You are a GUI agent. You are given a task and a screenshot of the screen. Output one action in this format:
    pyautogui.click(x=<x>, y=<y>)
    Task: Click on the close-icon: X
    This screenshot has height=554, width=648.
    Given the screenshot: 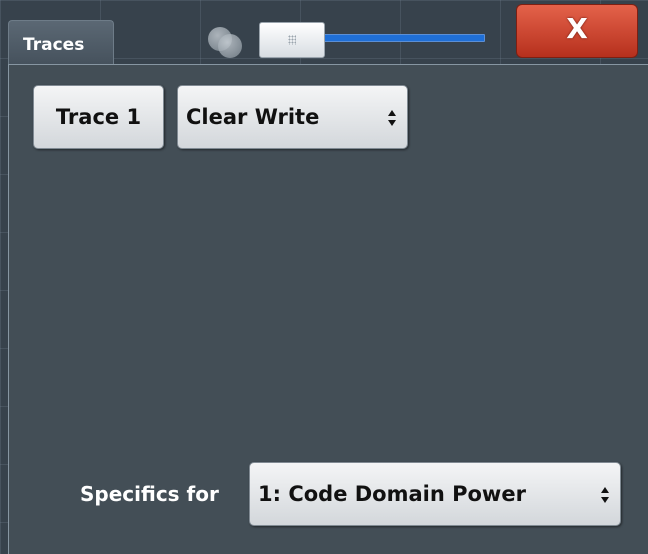 What is the action you would take?
    pyautogui.click(x=577, y=28)
    